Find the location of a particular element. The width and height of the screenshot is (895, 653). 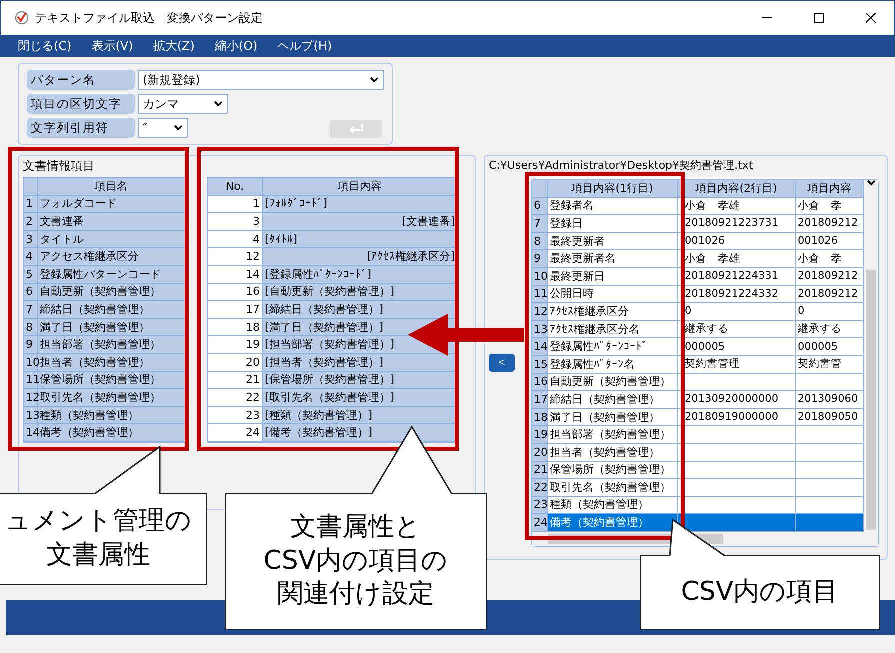

table-cell: 最終更新日 is located at coordinates (613, 277).